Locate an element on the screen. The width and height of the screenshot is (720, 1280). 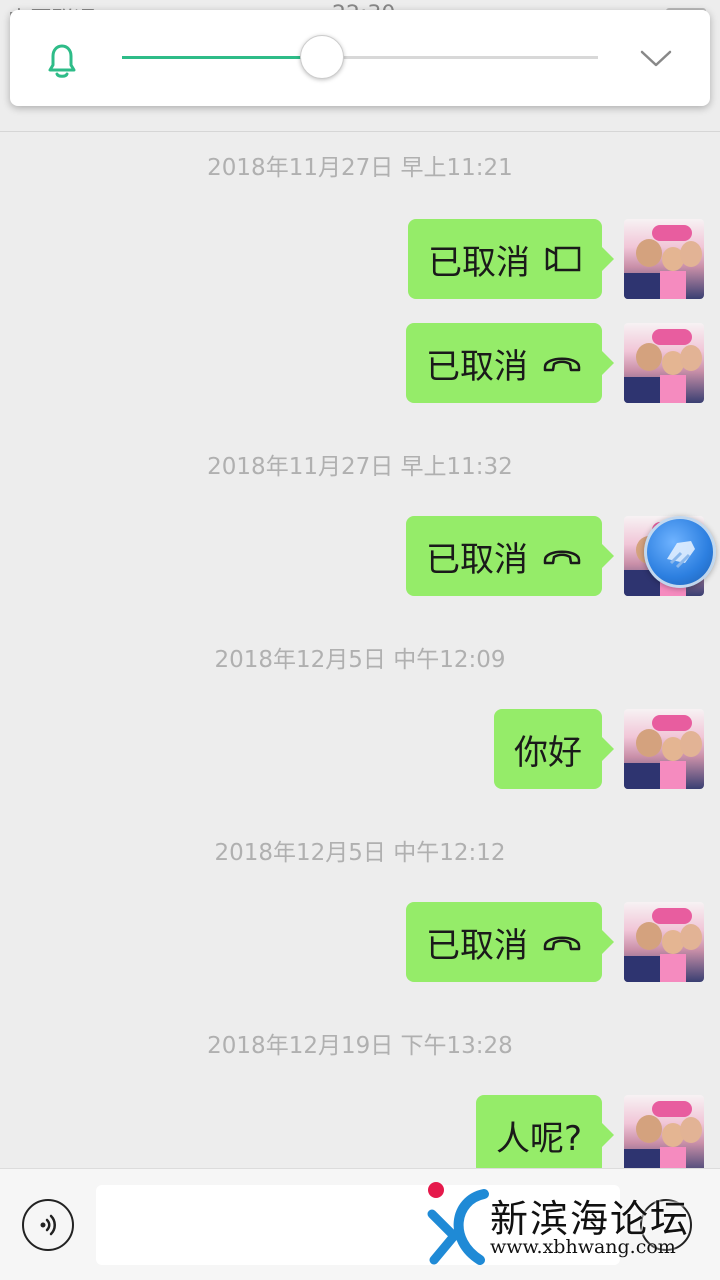
message-bubble: 人呢? is located at coordinates (545, 1135).